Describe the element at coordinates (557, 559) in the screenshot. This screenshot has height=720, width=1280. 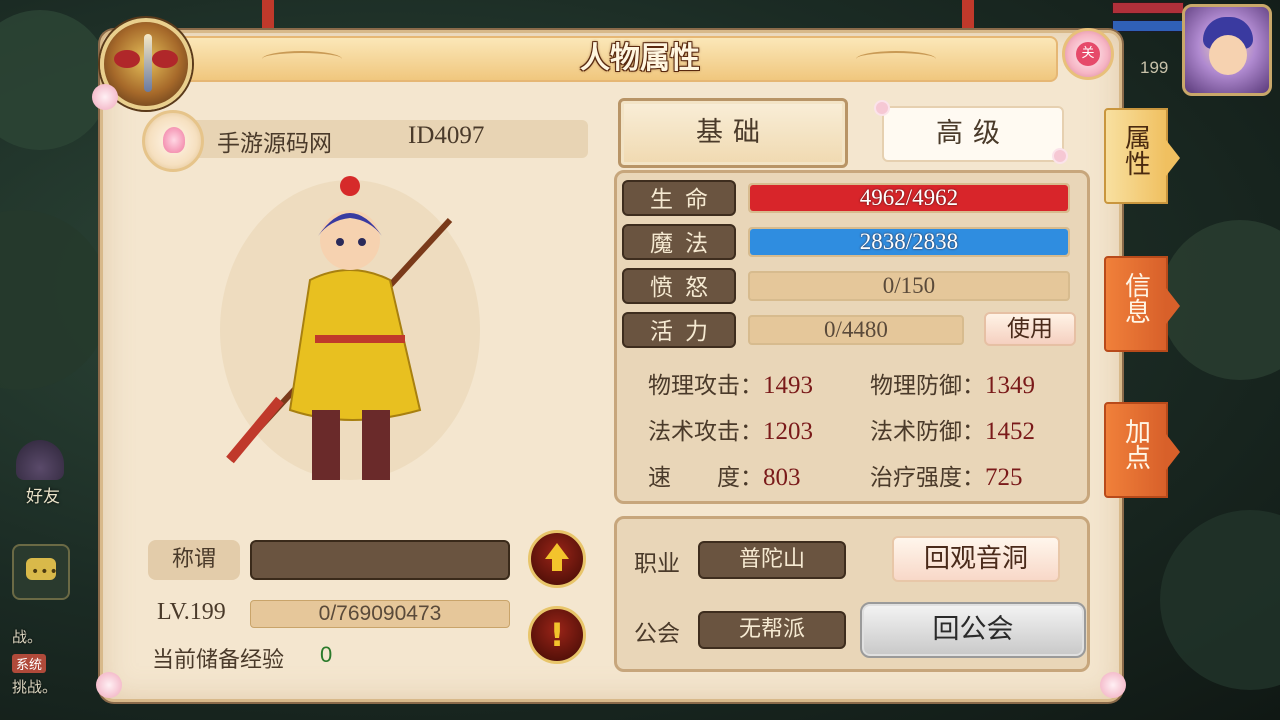
I see `upgrade-button` at that location.